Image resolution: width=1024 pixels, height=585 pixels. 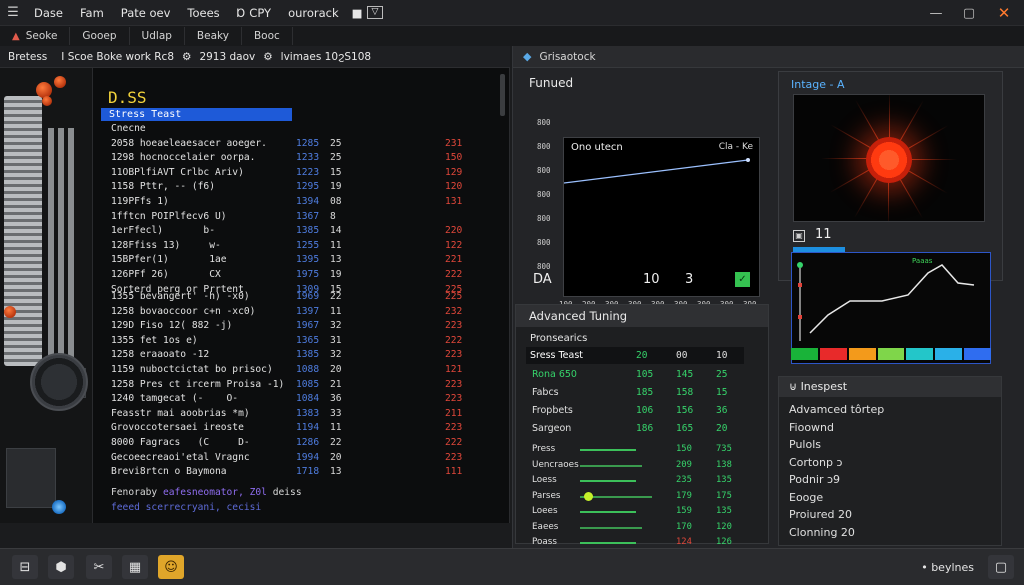 I want to click on tab-udlap: Udlap, so click(x=157, y=36).